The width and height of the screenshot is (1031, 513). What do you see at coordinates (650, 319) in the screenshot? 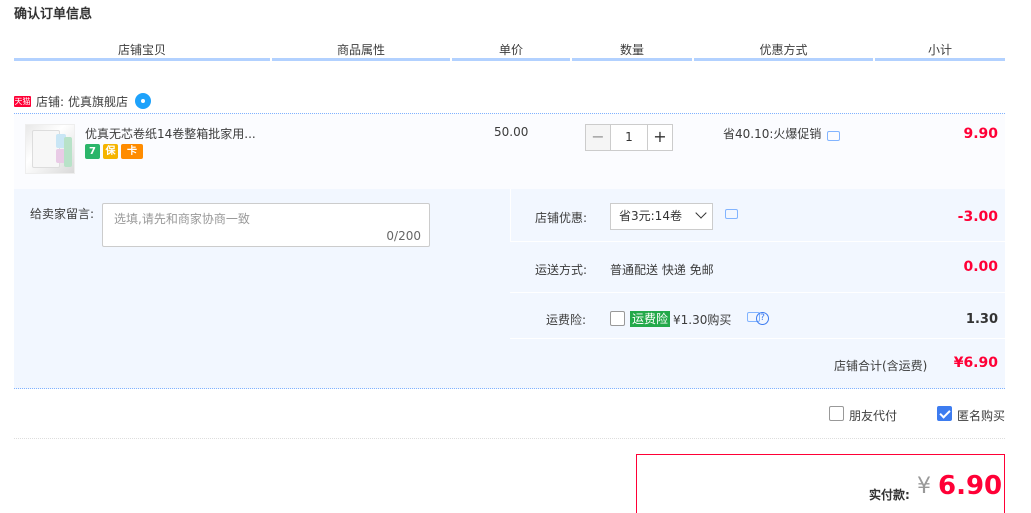
I see `insurance-tag: 运费险` at bounding box center [650, 319].